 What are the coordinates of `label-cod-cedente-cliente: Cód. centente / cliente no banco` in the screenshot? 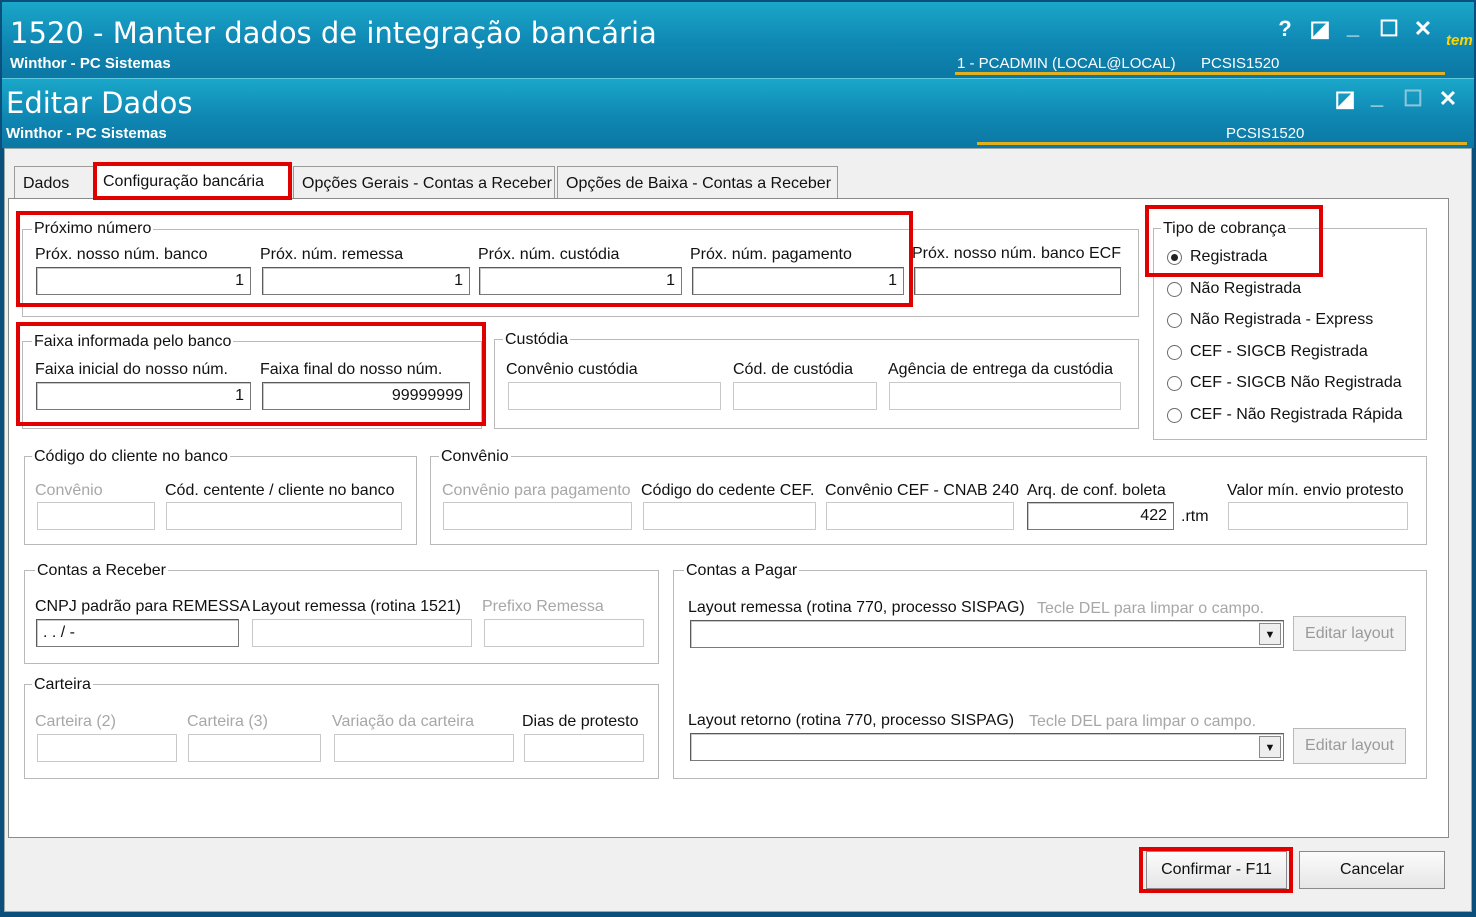 It's located at (280, 490).